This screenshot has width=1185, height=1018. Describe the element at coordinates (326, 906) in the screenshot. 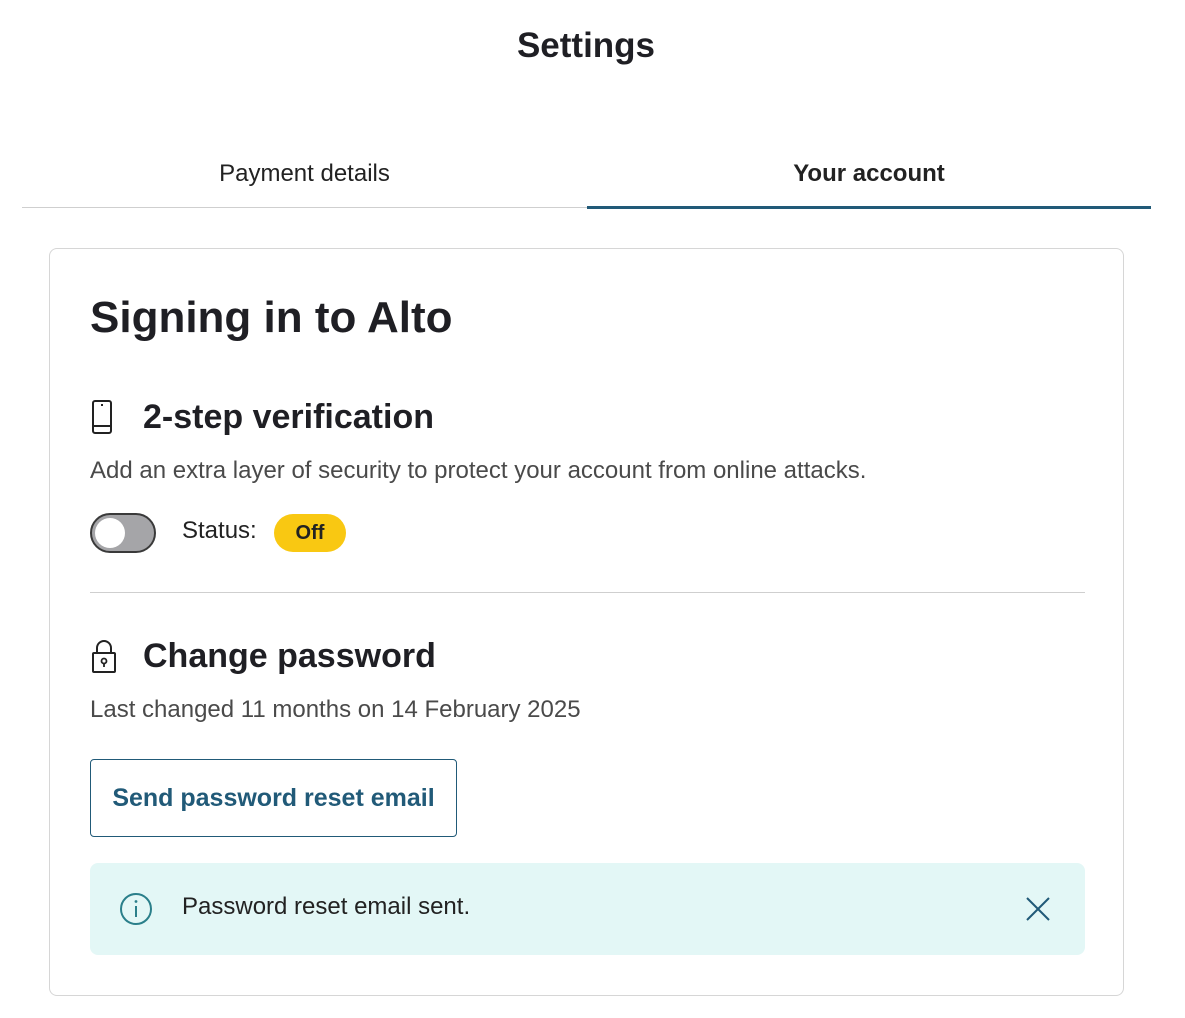

I see `alert-message: Password reset email sent.` at that location.